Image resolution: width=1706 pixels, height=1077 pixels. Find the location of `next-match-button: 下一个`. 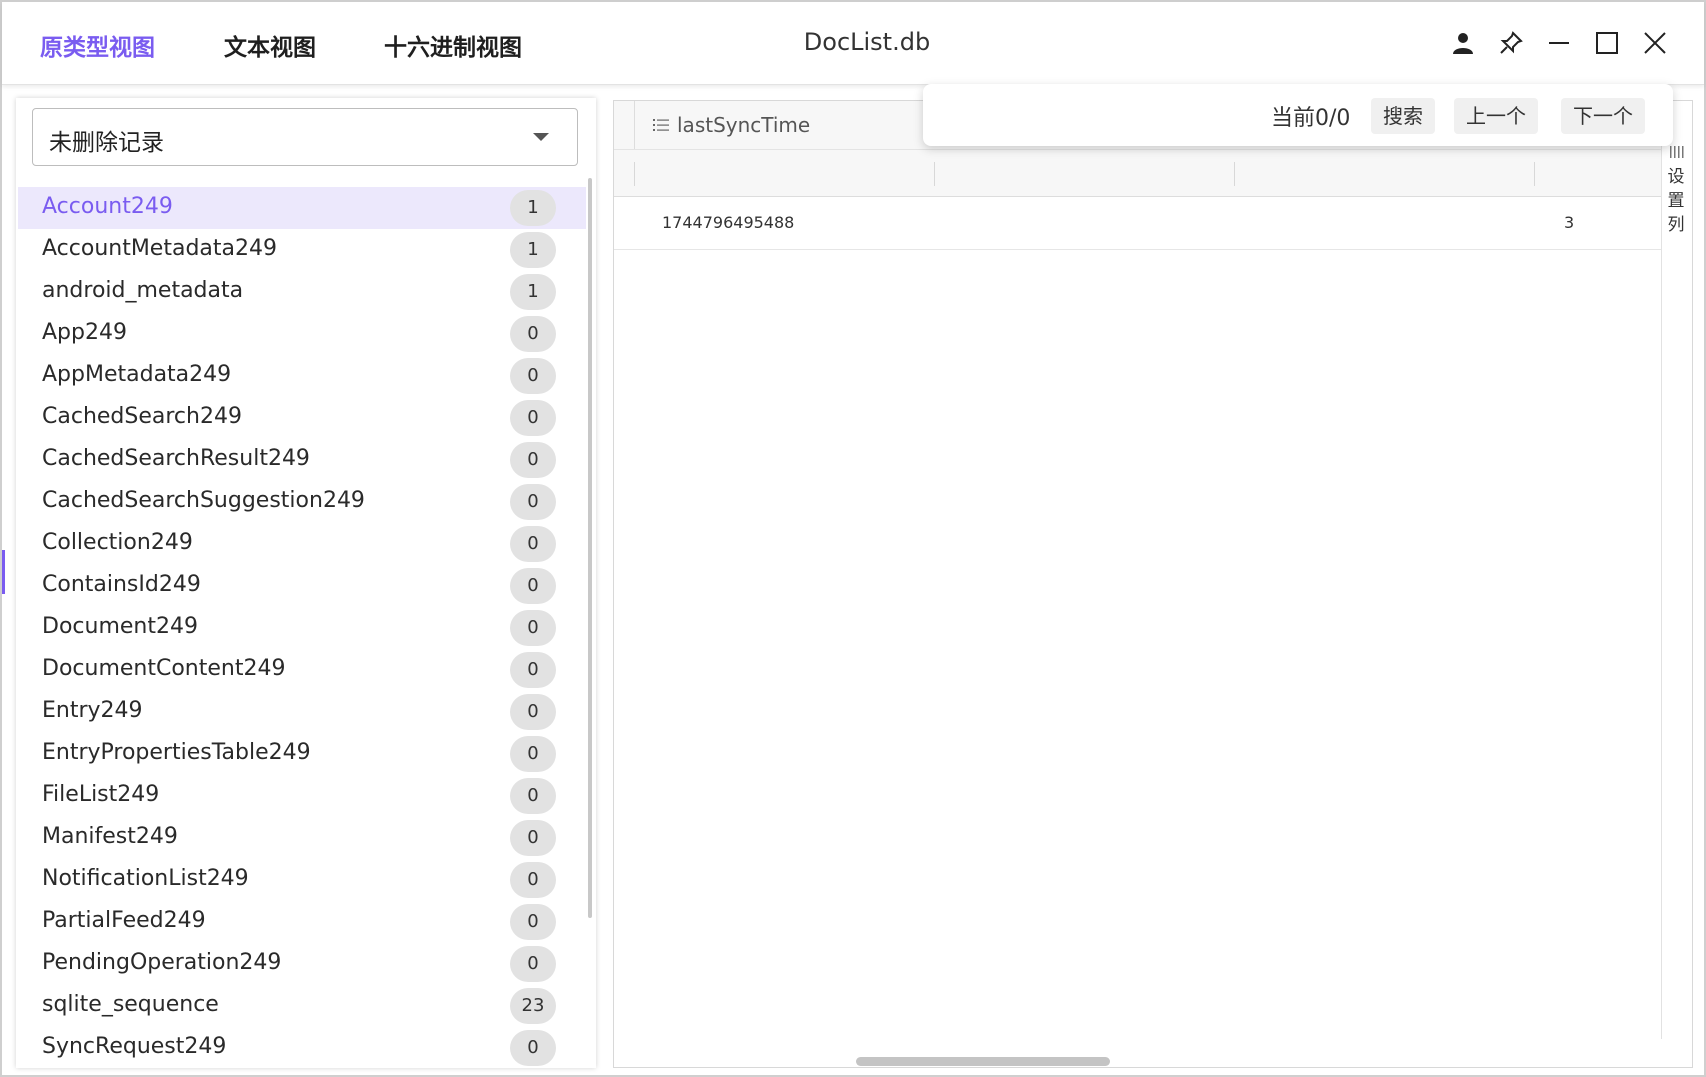

next-match-button: 下一个 is located at coordinates (1603, 116).